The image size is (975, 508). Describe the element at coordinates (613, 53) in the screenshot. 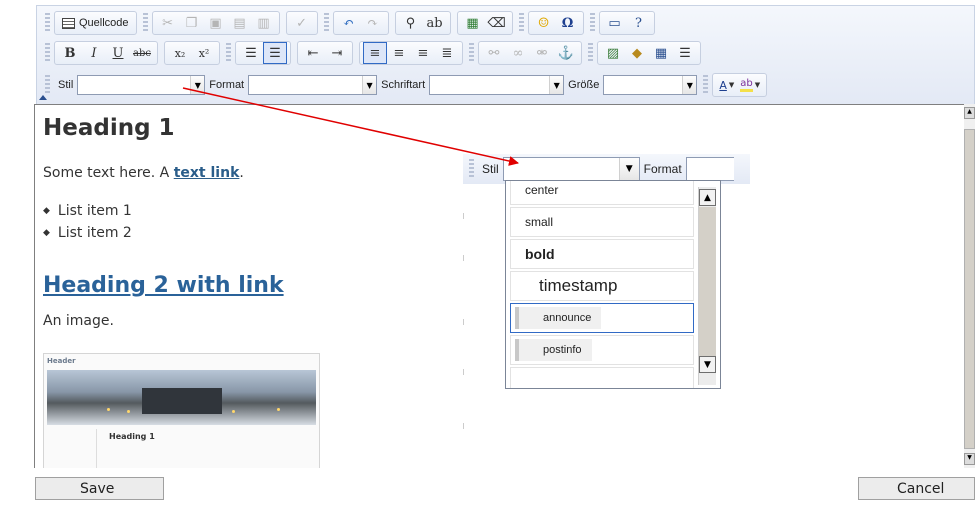

I see `image-icon: ▨` at that location.